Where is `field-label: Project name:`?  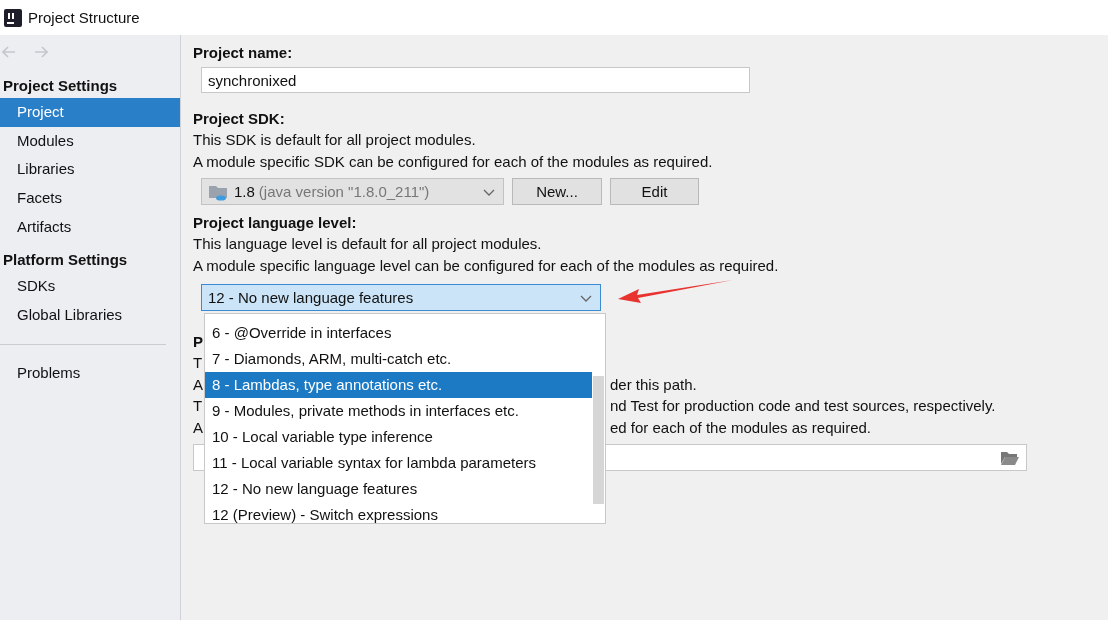 field-label: Project name: is located at coordinates (243, 53).